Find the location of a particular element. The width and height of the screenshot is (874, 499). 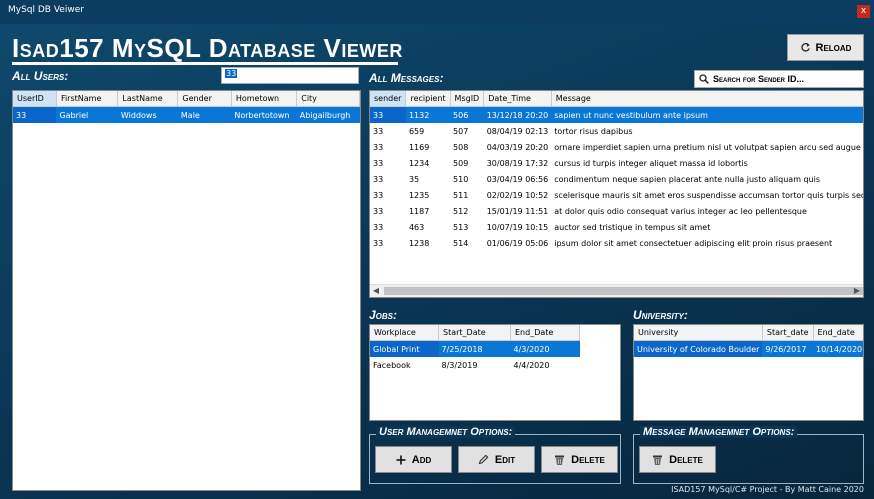

scrollbar-thumb is located at coordinates (623, 291).